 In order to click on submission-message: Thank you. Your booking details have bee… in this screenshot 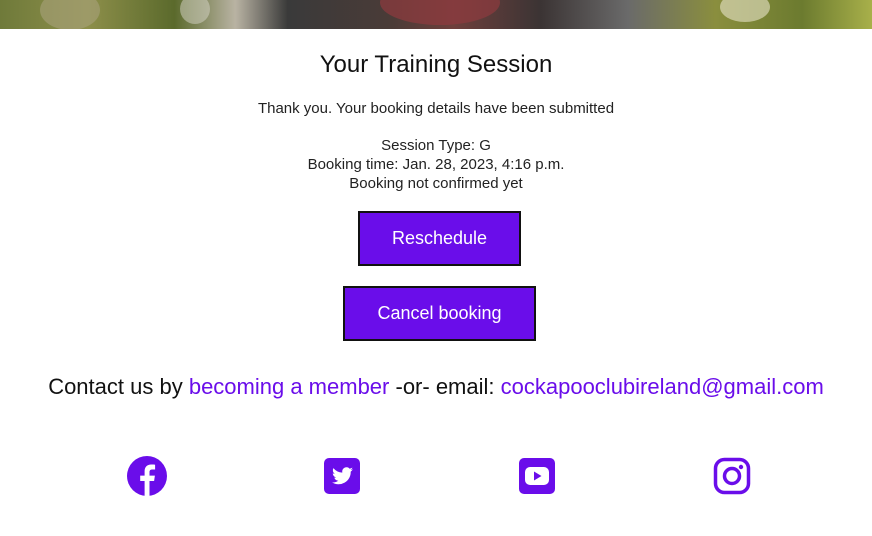, I will do `click(436, 108)`.